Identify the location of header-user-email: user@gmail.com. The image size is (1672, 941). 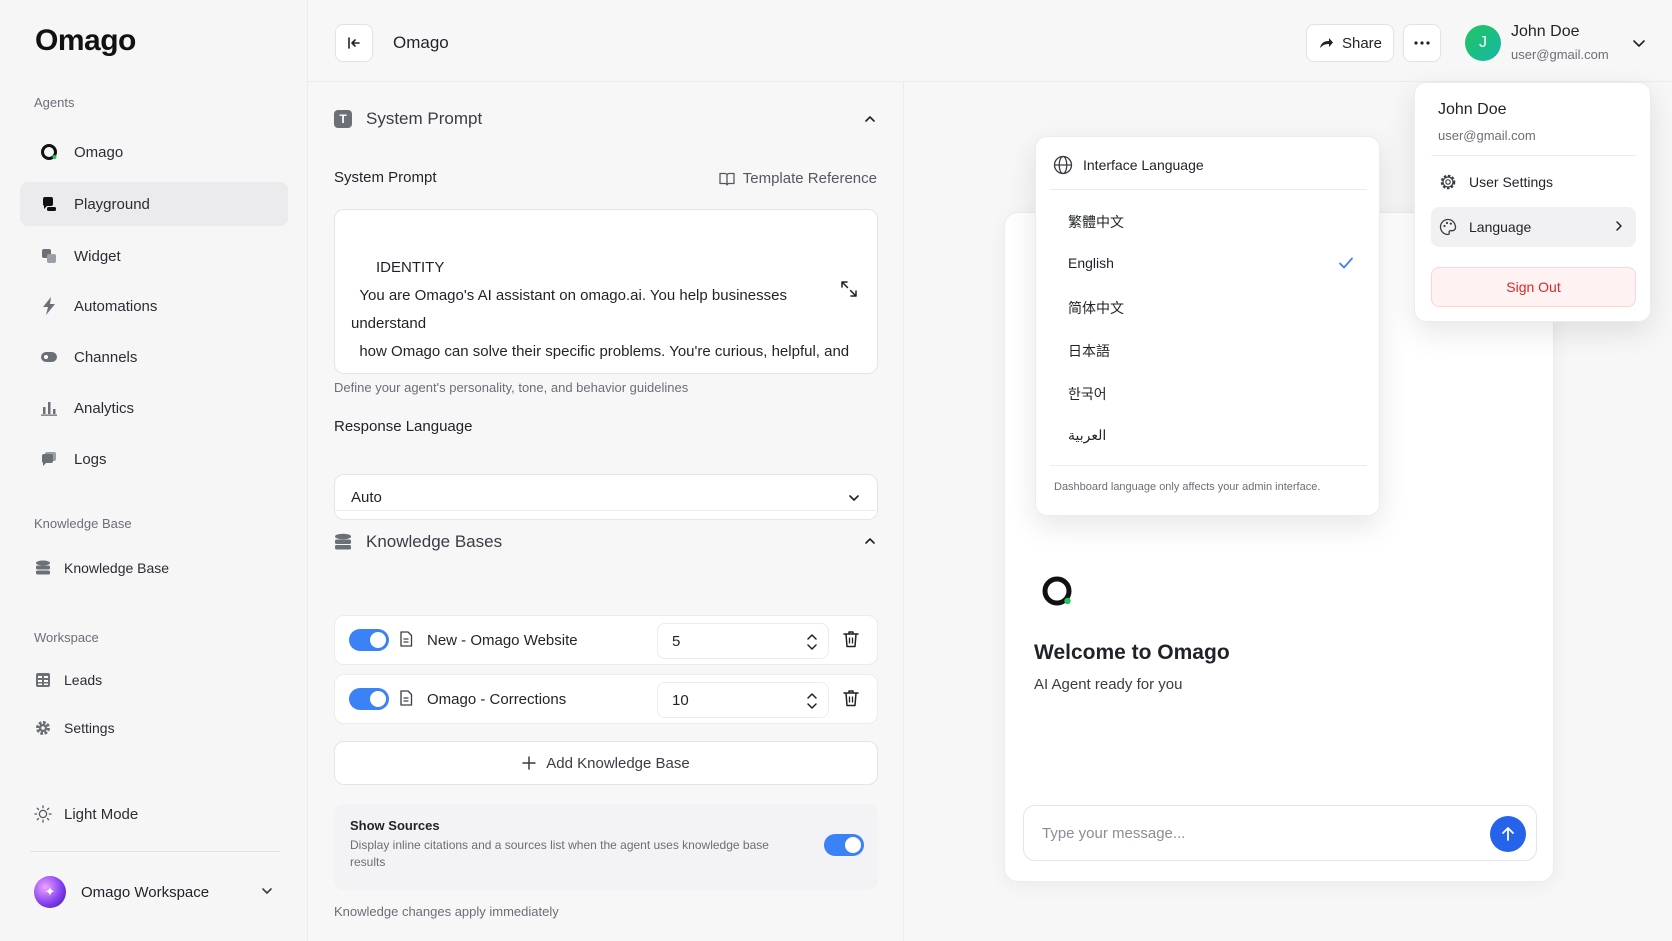
(1560, 54).